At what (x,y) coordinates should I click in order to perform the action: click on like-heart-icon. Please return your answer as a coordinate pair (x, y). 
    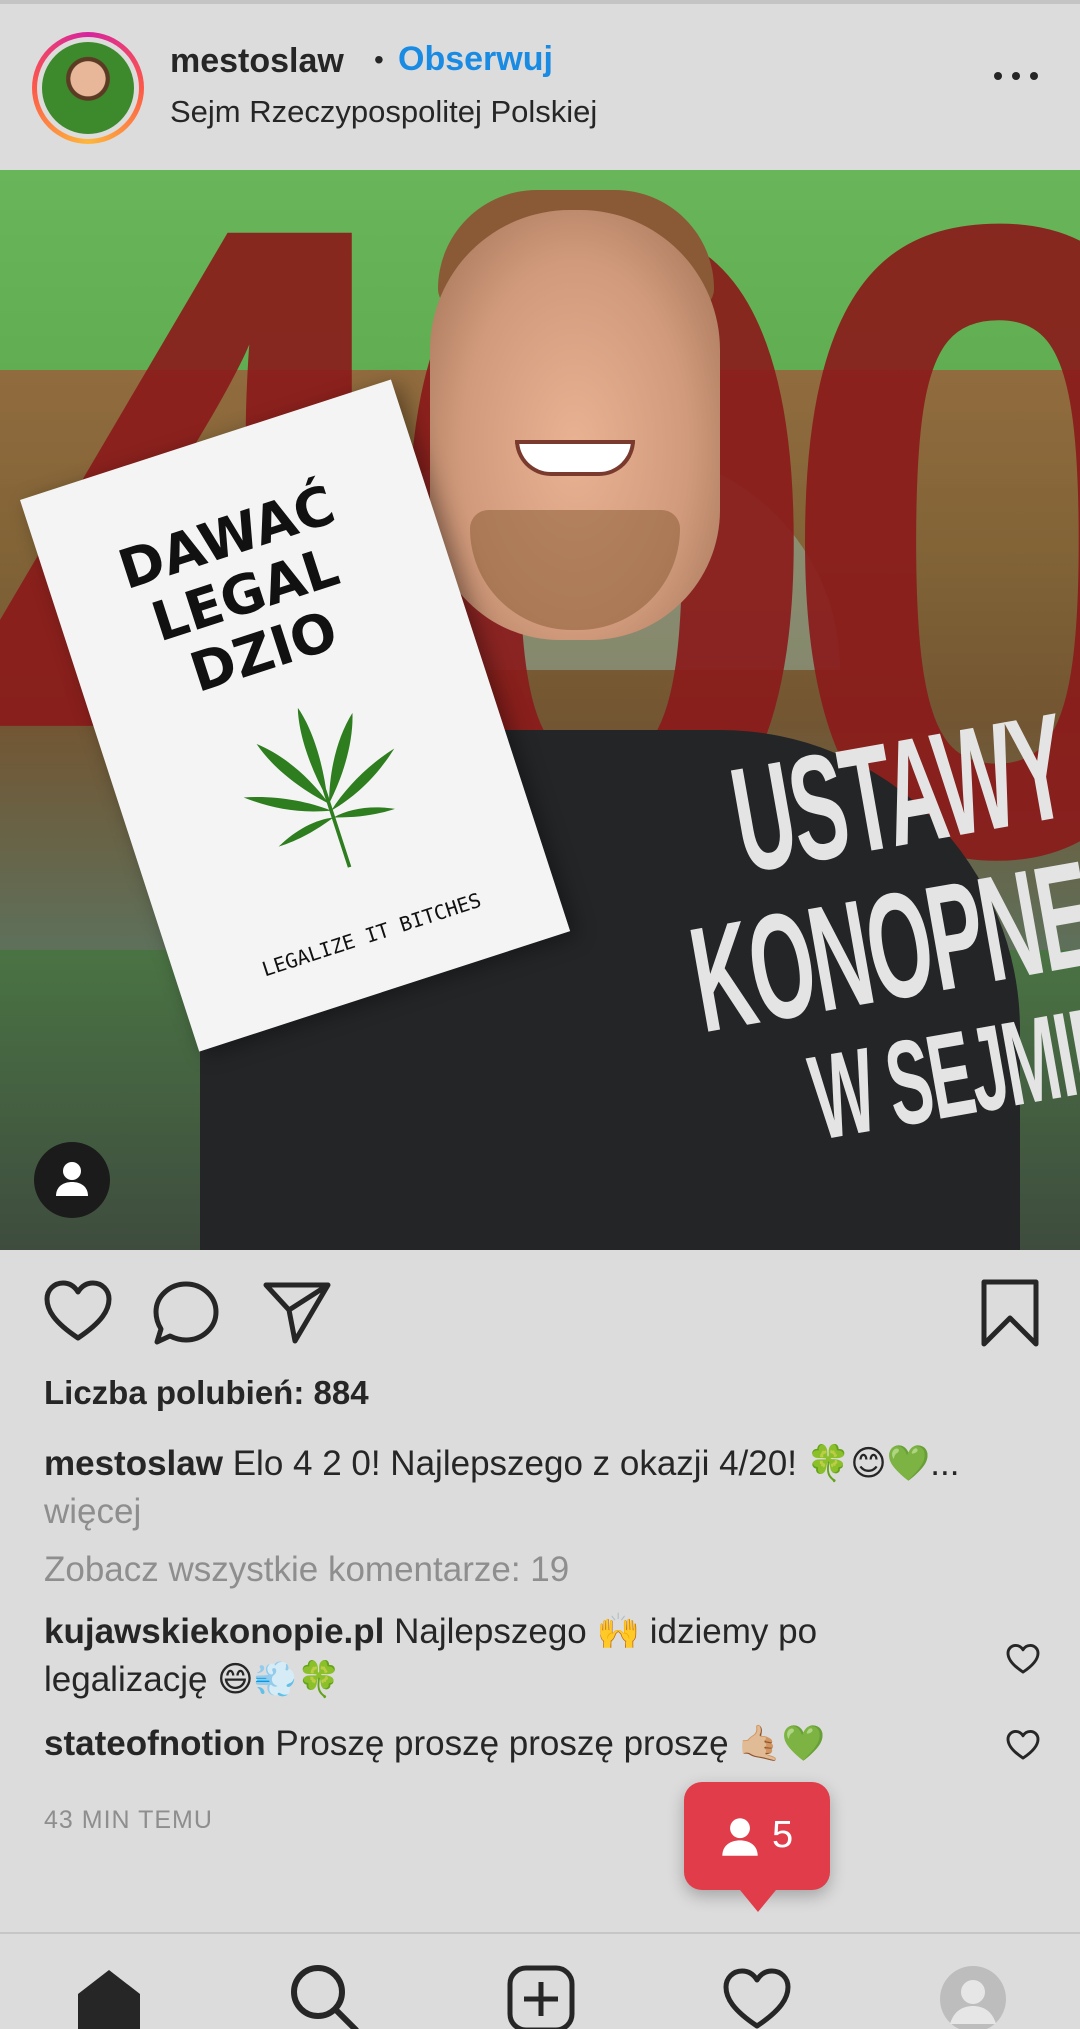
    Looking at the image, I should click on (78, 1311).